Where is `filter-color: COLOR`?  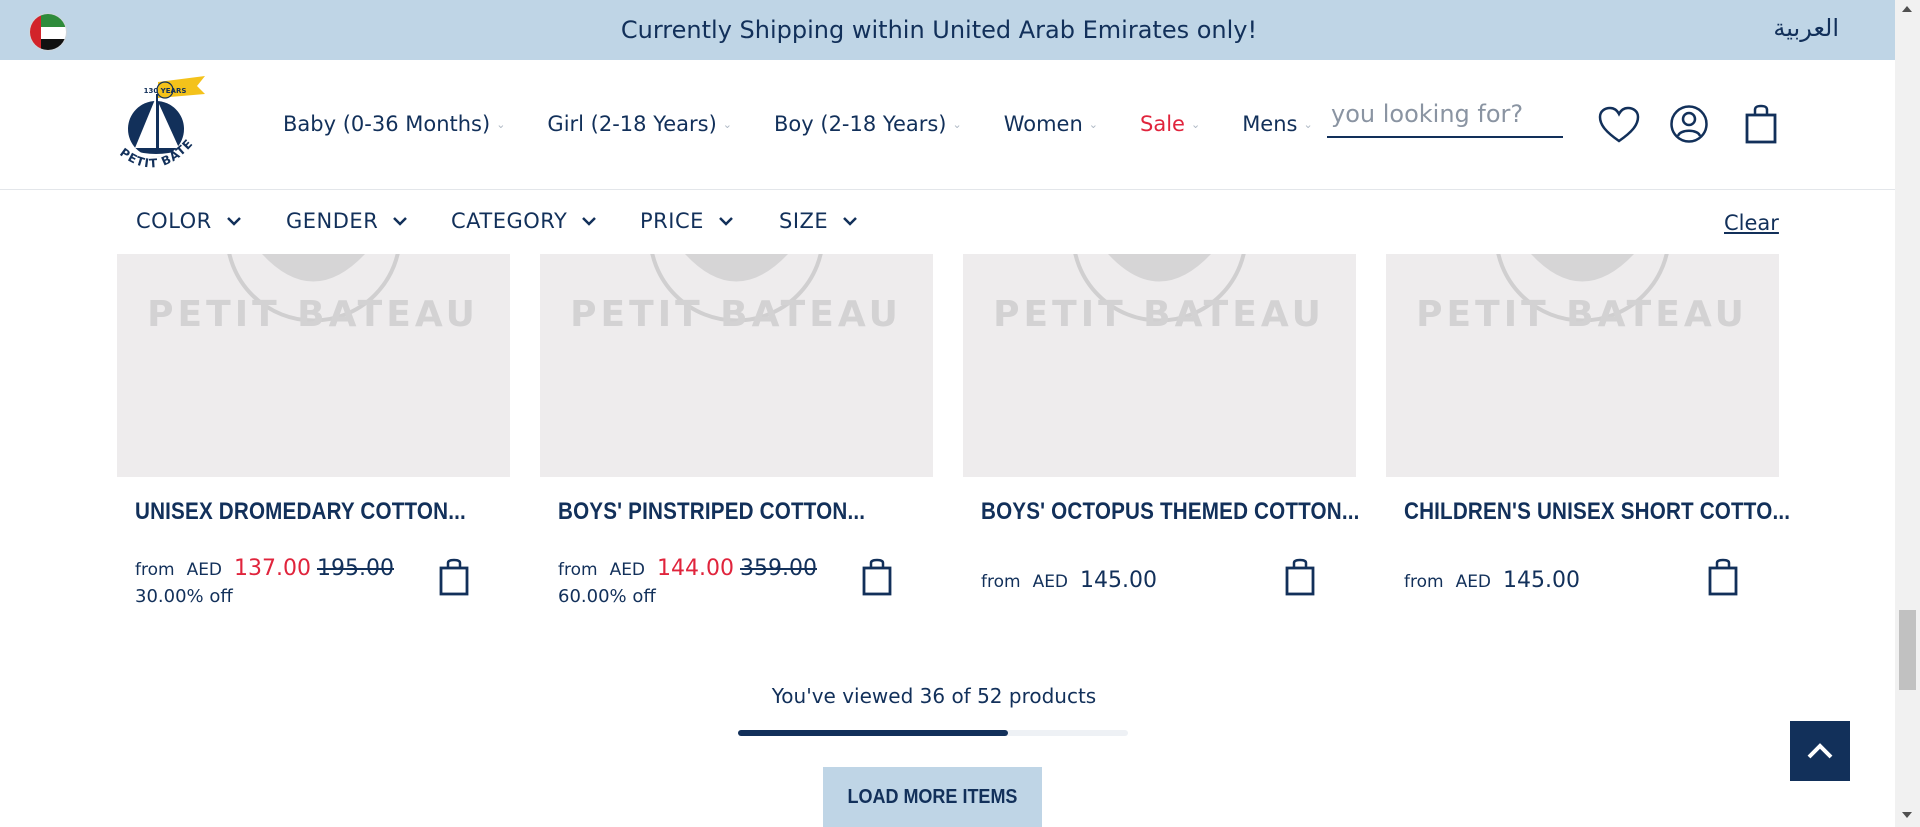
filter-color: COLOR is located at coordinates (189, 221).